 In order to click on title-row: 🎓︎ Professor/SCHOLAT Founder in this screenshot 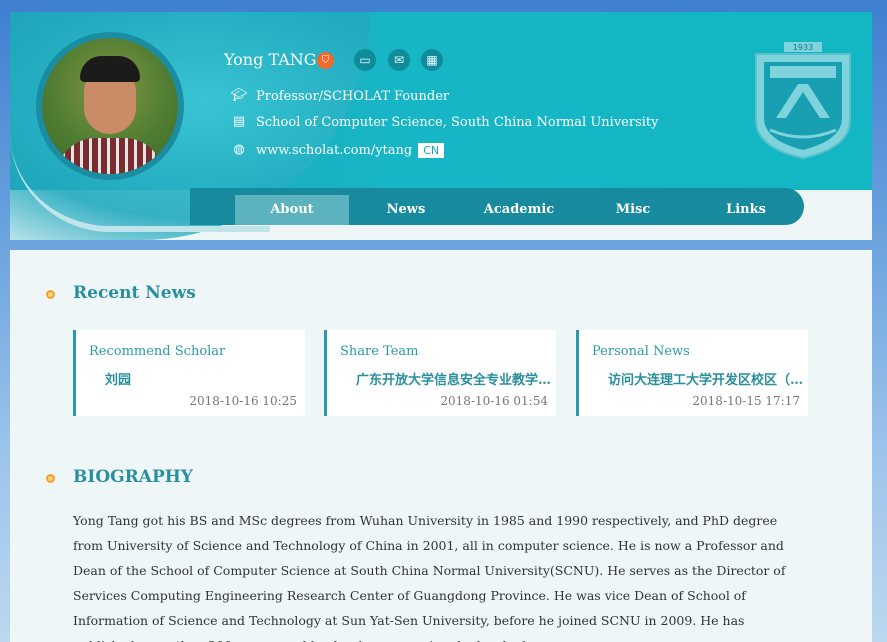, I will do `click(339, 96)`.